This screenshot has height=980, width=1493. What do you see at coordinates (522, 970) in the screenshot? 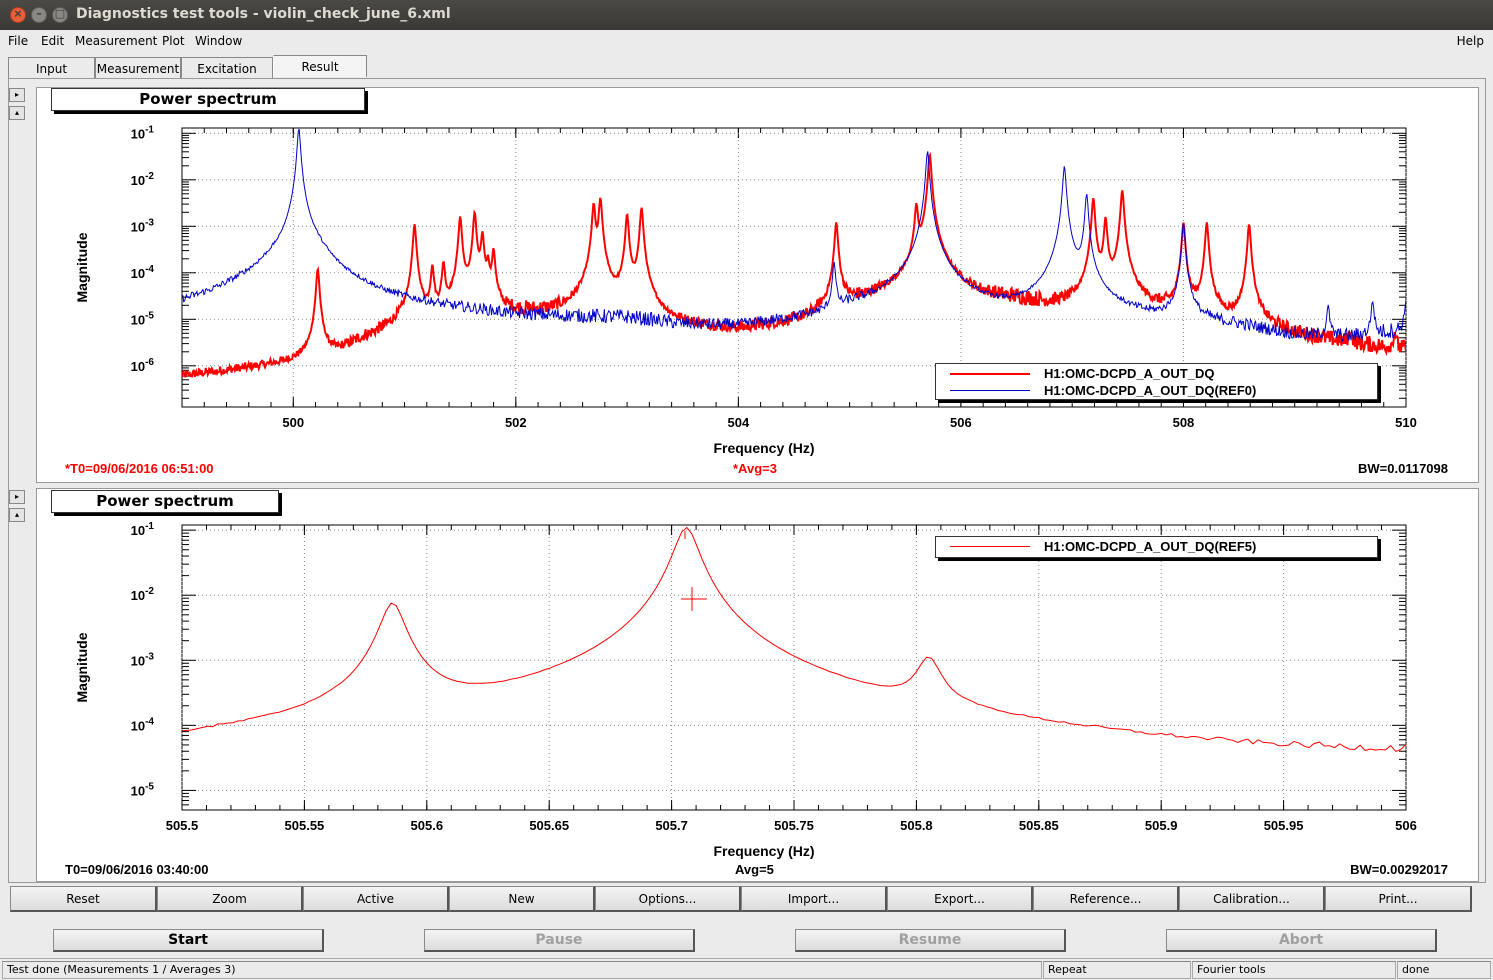
I see `status-message: Test done (Measurements 1 / Averages 3)` at bounding box center [522, 970].